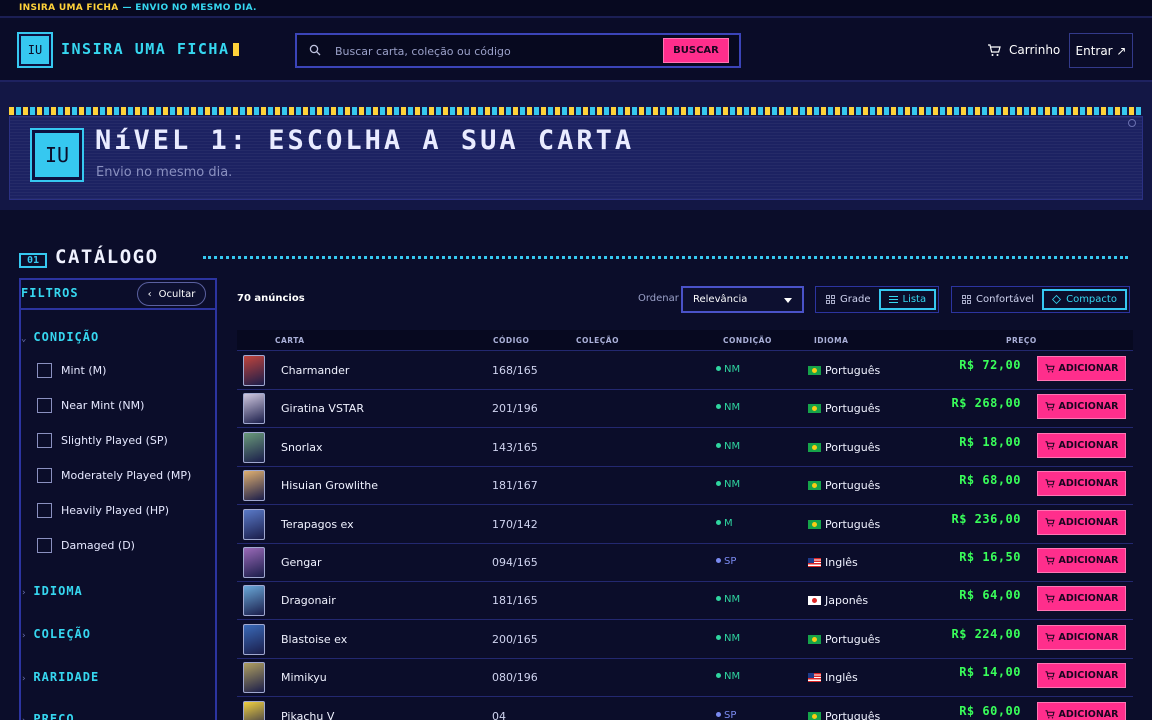  What do you see at coordinates (322, 408) in the screenshot?
I see `card-name: Giratina VSTAR` at bounding box center [322, 408].